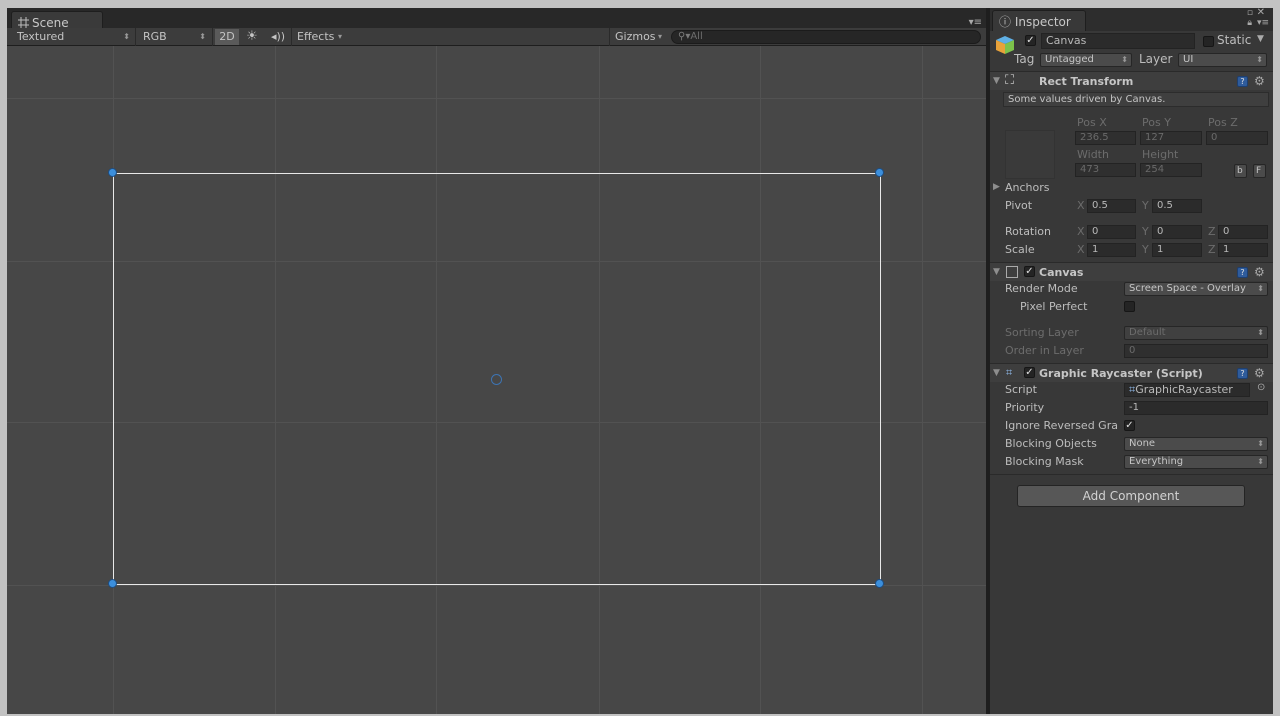 This screenshot has height=716, width=1280. I want to click on pivot-y-axis-label: Y, so click(1145, 205).